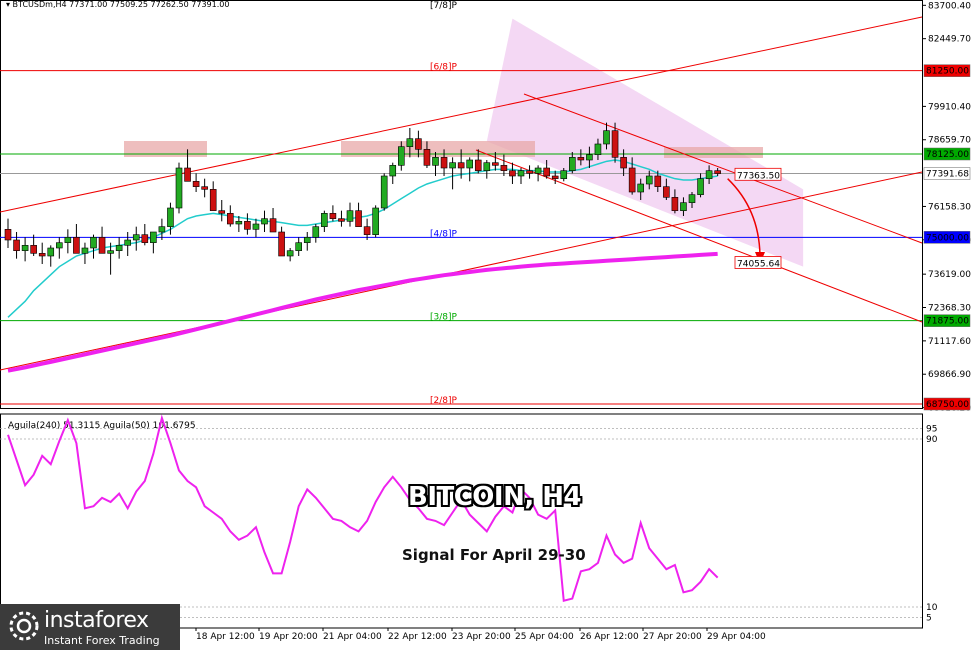 The width and height of the screenshot is (976, 650). Describe the element at coordinates (736, 637) in the screenshot. I see `x-tick-label: 29 Apr 04:00` at that location.